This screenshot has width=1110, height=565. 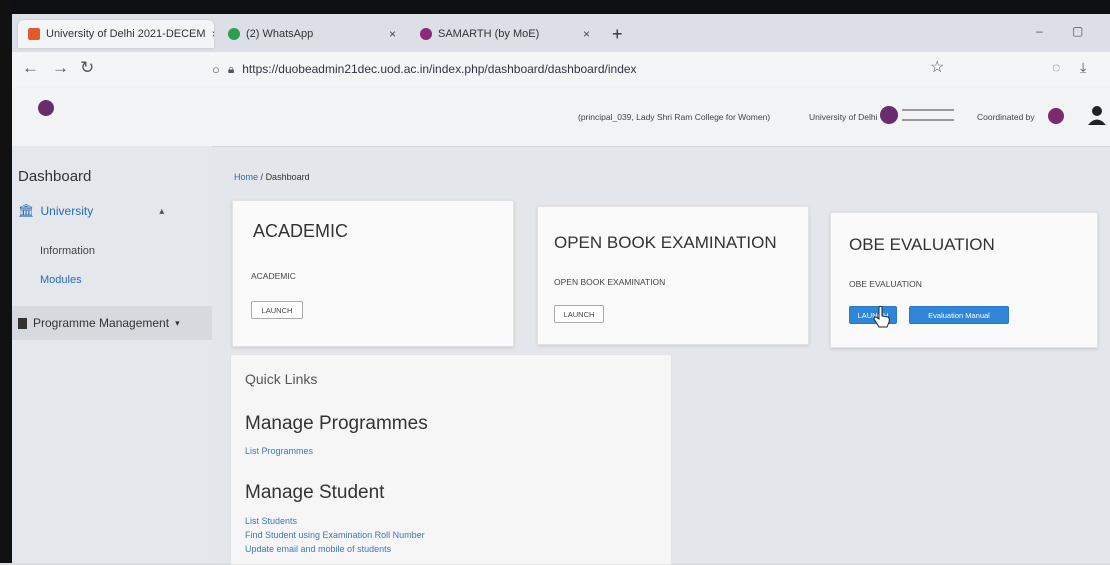 I want to click on university-logo, so click(x=49, y=108).